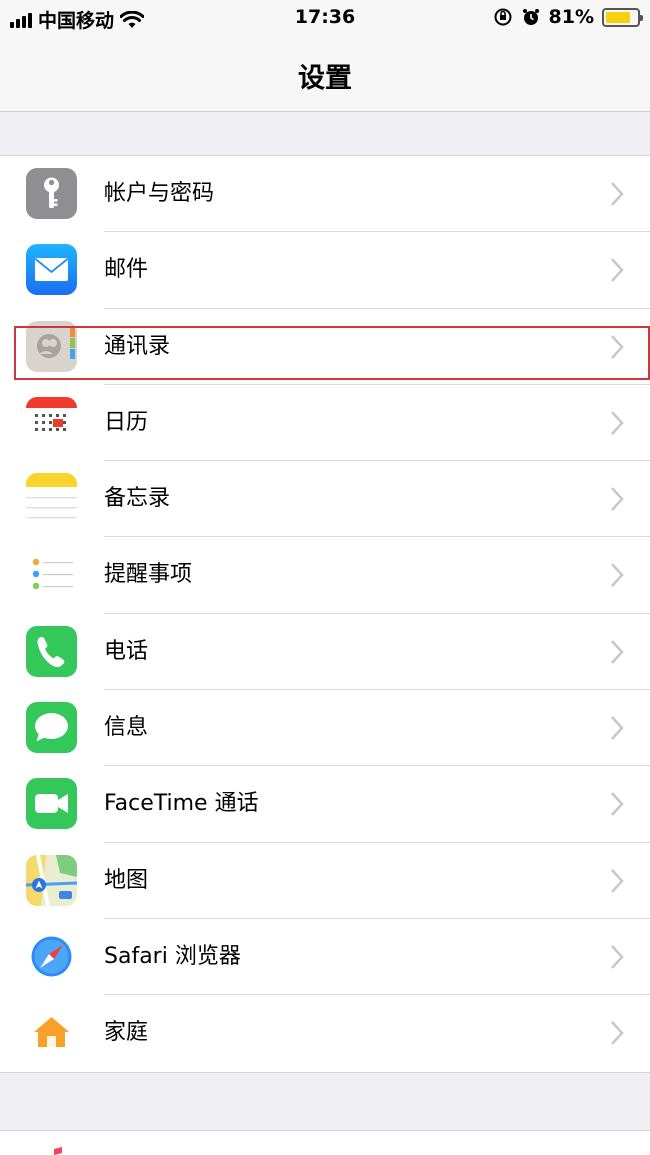 The image size is (650, 1155). I want to click on facetime-icon, so click(51, 804).